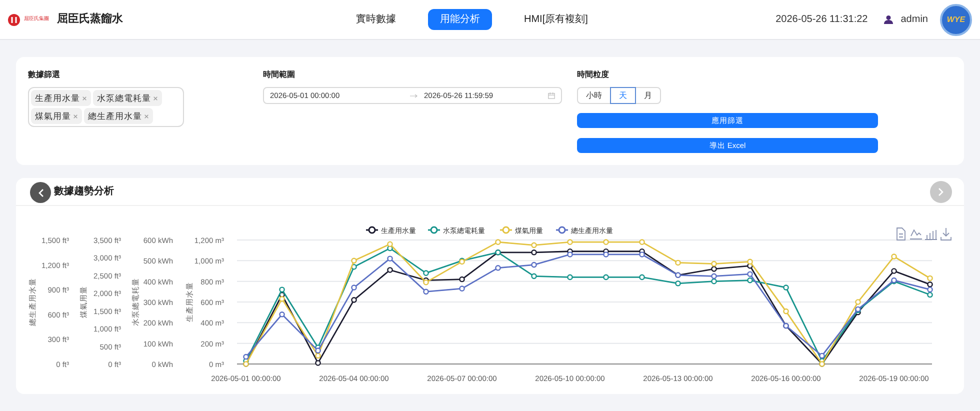  What do you see at coordinates (90, 20) in the screenshot?
I see `brand-title: 屈臣氏蒸餾水` at bounding box center [90, 20].